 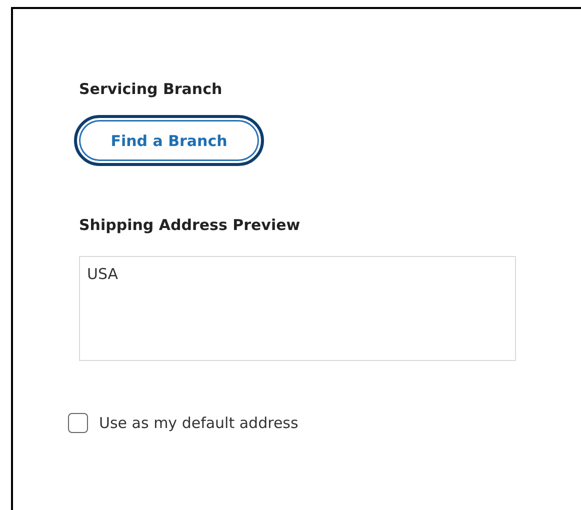 I want to click on find-branch-button: Find a Branch, so click(x=169, y=140).